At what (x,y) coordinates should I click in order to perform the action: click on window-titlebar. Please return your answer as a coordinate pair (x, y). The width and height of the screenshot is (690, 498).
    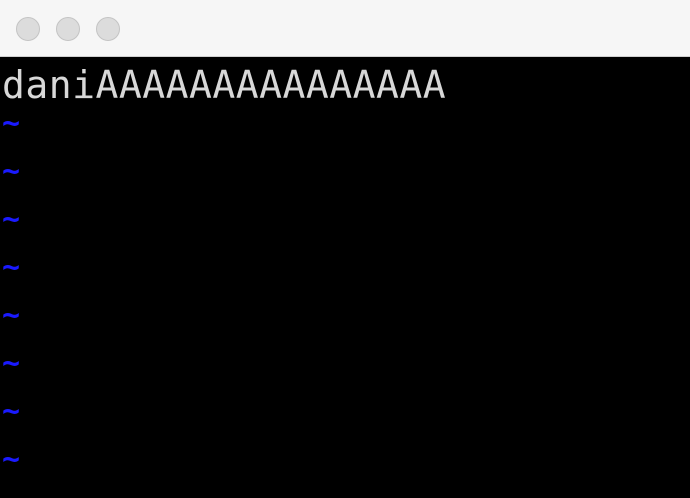
    Looking at the image, I should click on (345, 28).